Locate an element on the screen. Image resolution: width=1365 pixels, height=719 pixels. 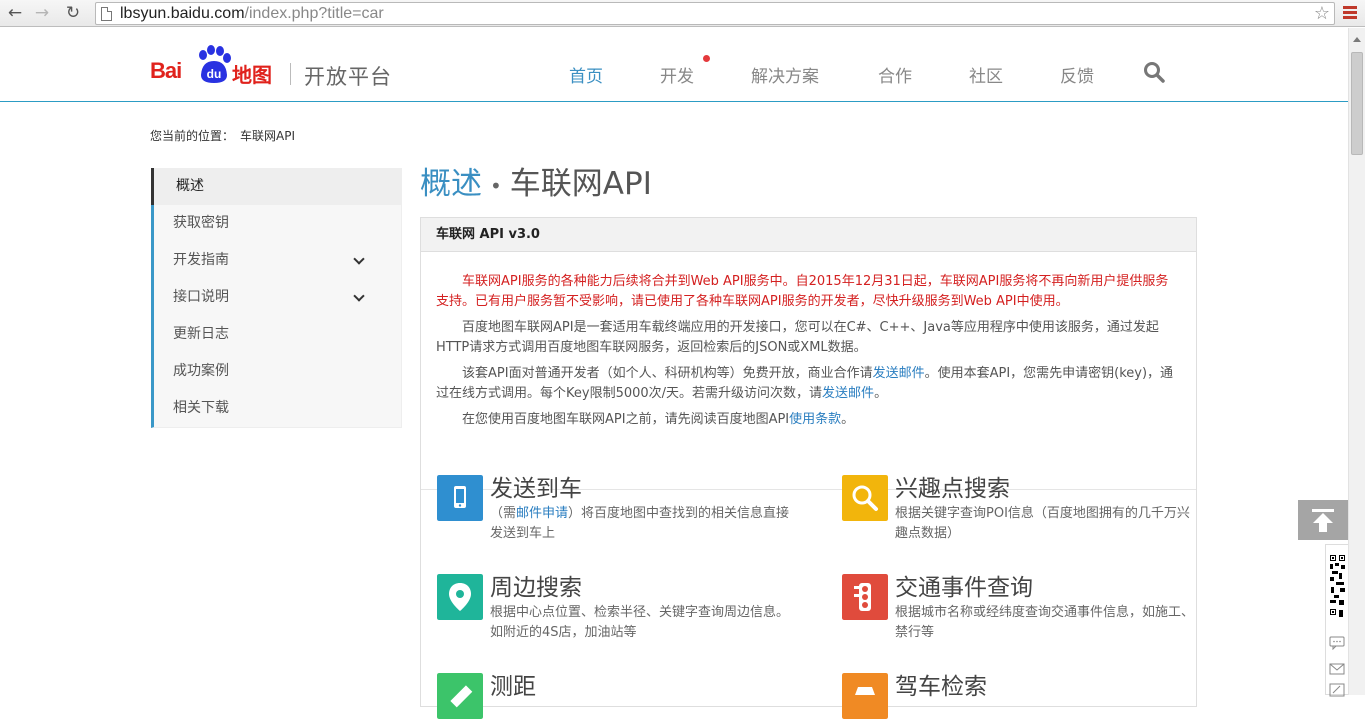
feature-desc: 根据关键字查询POI信息（百度地图拥有的几千万兴趣点数据） is located at coordinates (1042, 523).